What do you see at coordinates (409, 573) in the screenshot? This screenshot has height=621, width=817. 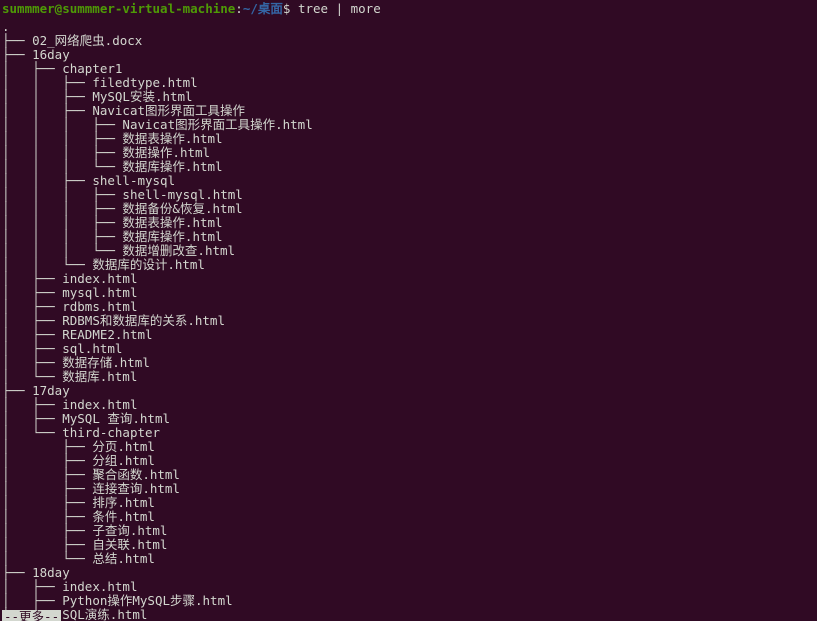 I see `tree-line: ├── 18day` at bounding box center [409, 573].